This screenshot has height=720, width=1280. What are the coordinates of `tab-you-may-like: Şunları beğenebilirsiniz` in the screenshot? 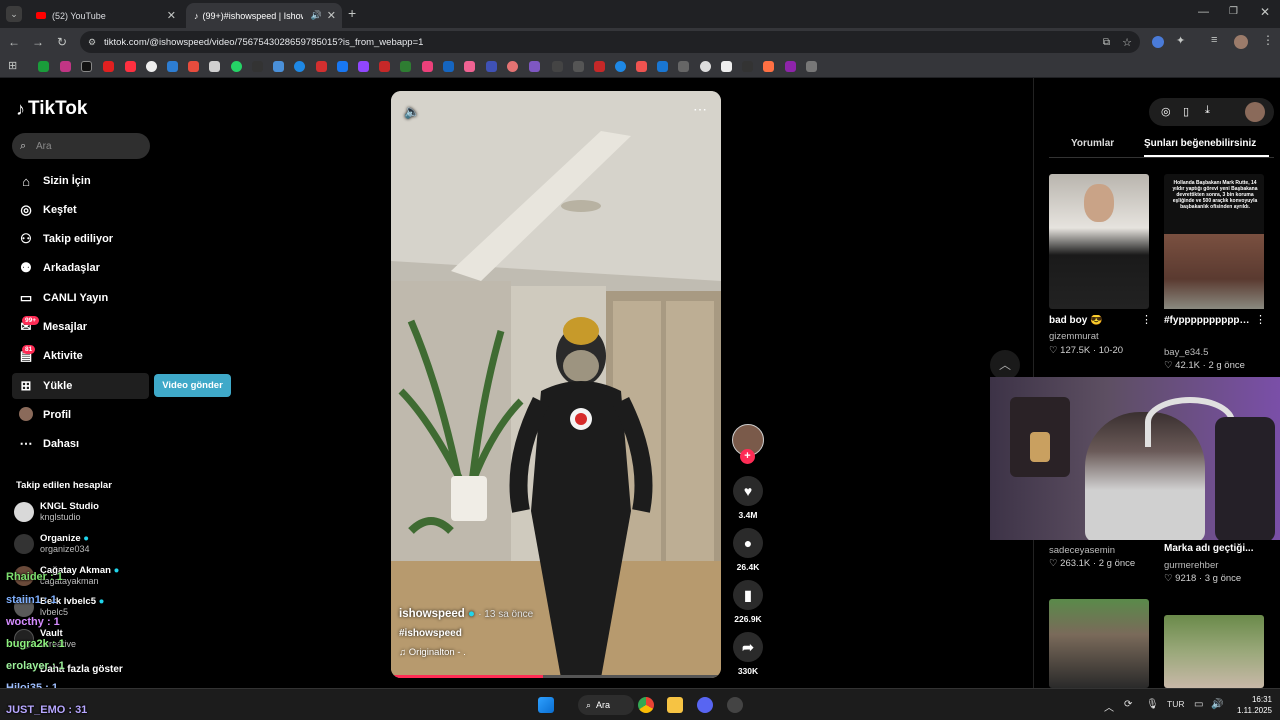 It's located at (1200, 143).